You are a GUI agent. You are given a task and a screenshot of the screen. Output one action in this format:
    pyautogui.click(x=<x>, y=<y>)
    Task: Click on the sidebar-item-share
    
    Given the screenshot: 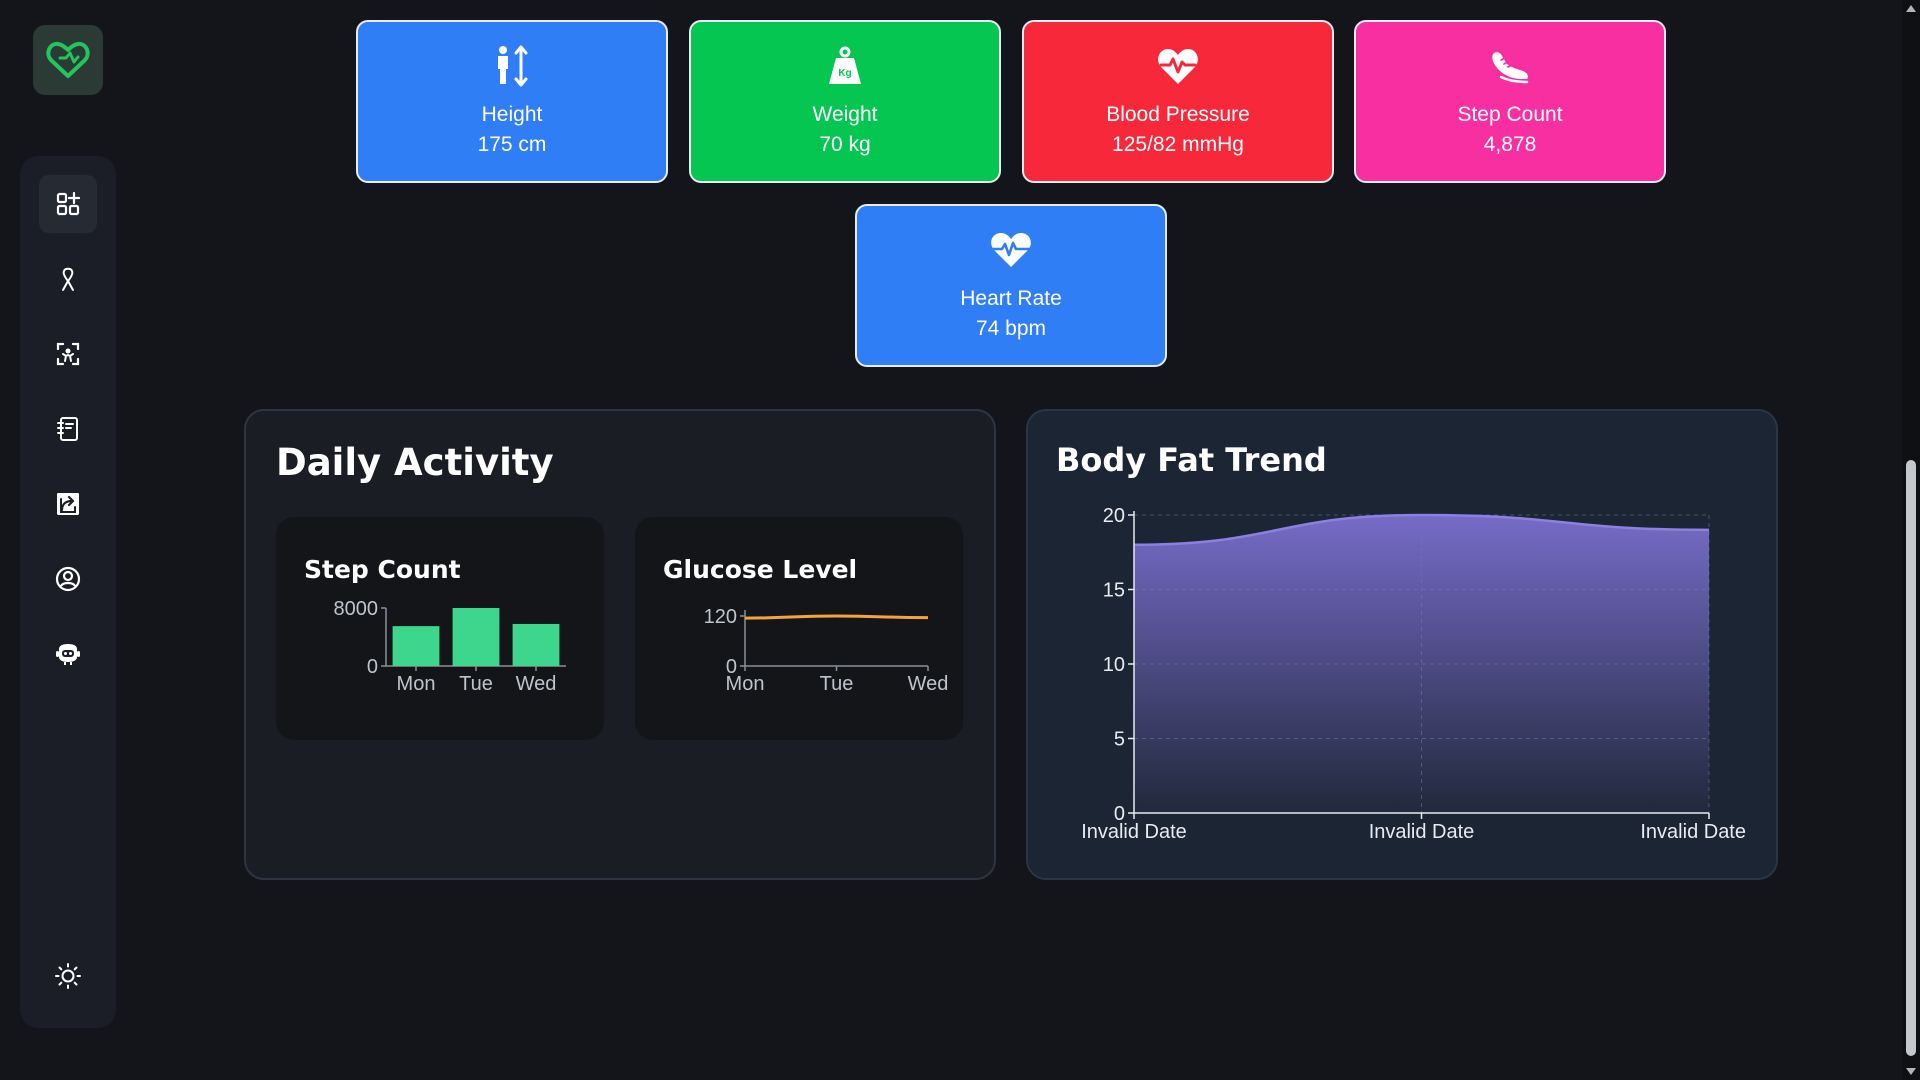 What is the action you would take?
    pyautogui.click(x=68, y=504)
    